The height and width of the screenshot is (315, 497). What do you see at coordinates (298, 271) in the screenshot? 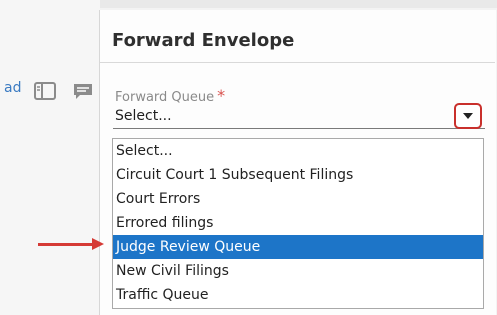
I see `dropdown-option: New Civil Filings` at bounding box center [298, 271].